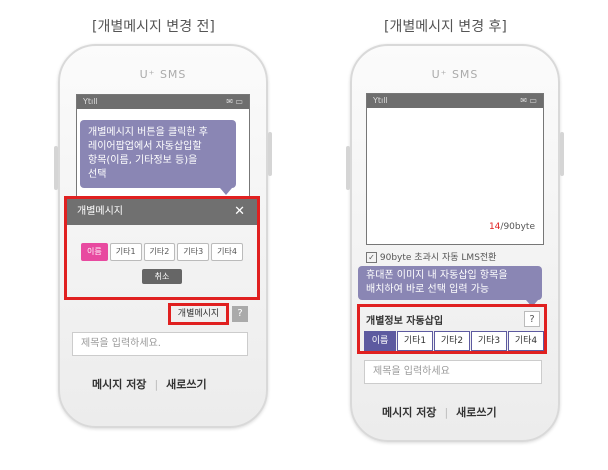 This screenshot has width=608, height=470. What do you see at coordinates (438, 258) in the screenshot?
I see `lms-notice: 90byte 초과시 자동 LMS전환` at bounding box center [438, 258].